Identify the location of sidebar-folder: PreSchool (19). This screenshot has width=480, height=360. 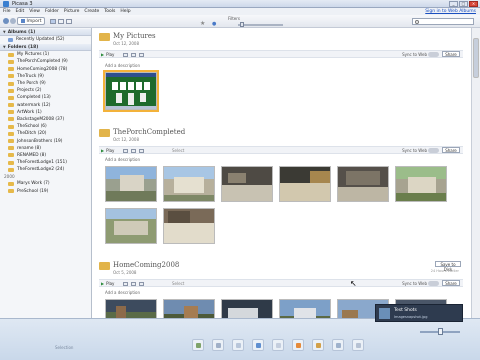
(45, 191).